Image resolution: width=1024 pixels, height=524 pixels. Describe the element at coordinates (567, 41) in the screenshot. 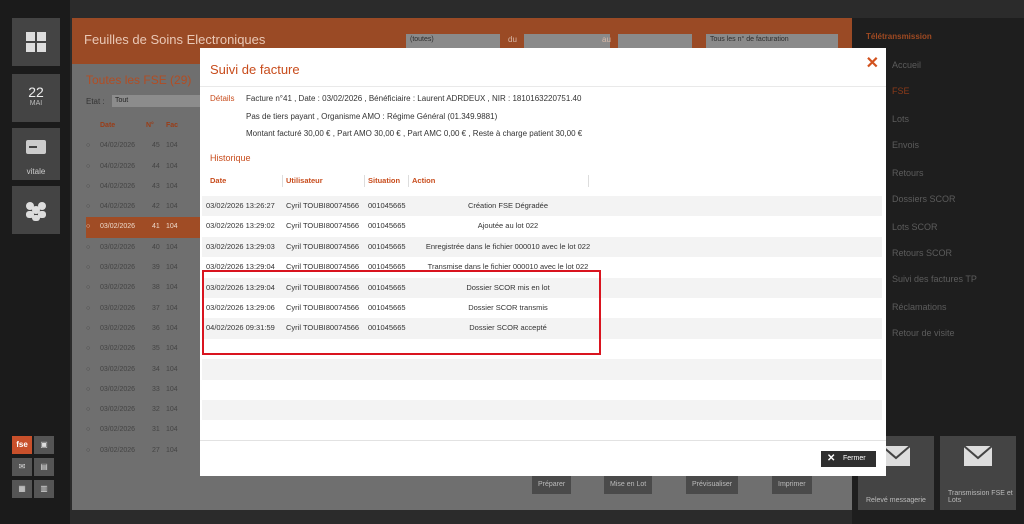

I see `date-from-input` at that location.